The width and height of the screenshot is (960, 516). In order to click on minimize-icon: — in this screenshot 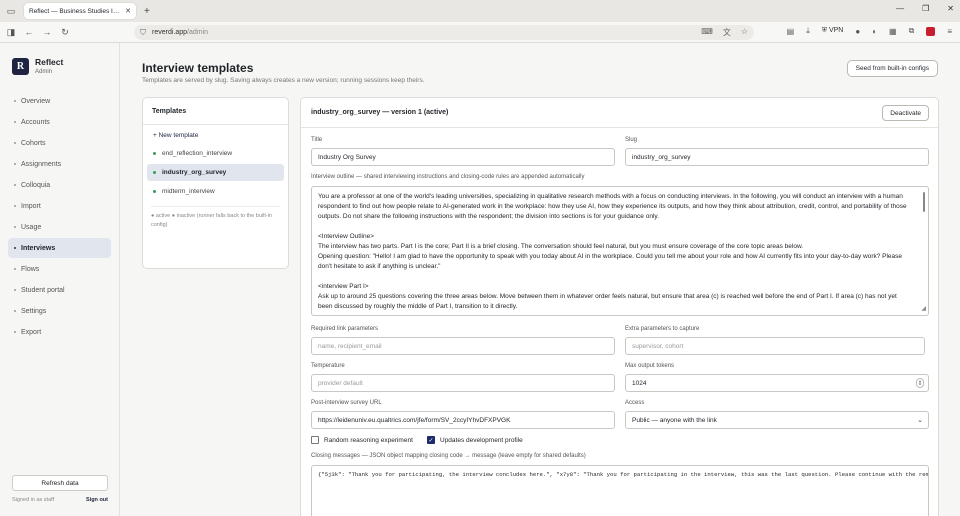, I will do `click(900, 8)`.